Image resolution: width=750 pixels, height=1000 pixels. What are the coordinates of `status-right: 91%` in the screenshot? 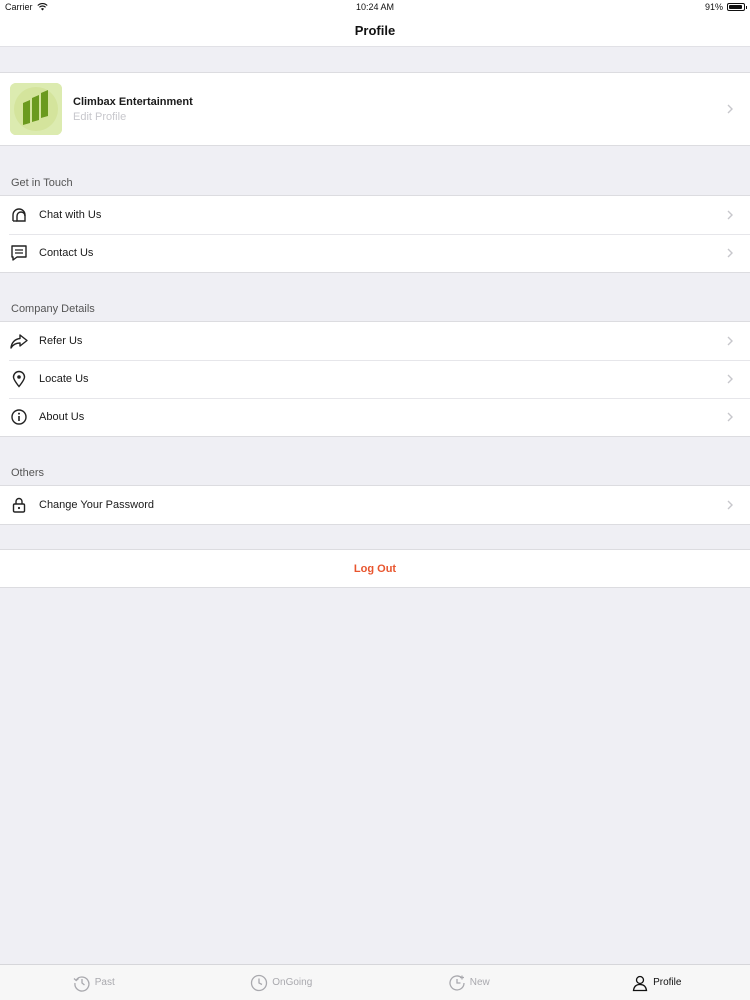 It's located at (725, 7).